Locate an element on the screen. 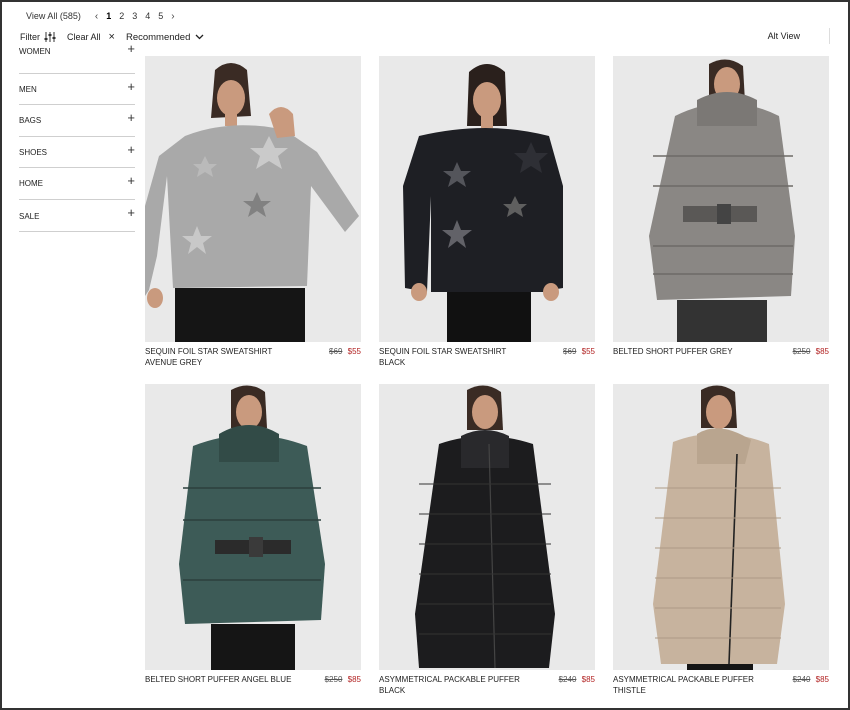 The height and width of the screenshot is (710, 850). page-1-link: 1 is located at coordinates (108, 16).